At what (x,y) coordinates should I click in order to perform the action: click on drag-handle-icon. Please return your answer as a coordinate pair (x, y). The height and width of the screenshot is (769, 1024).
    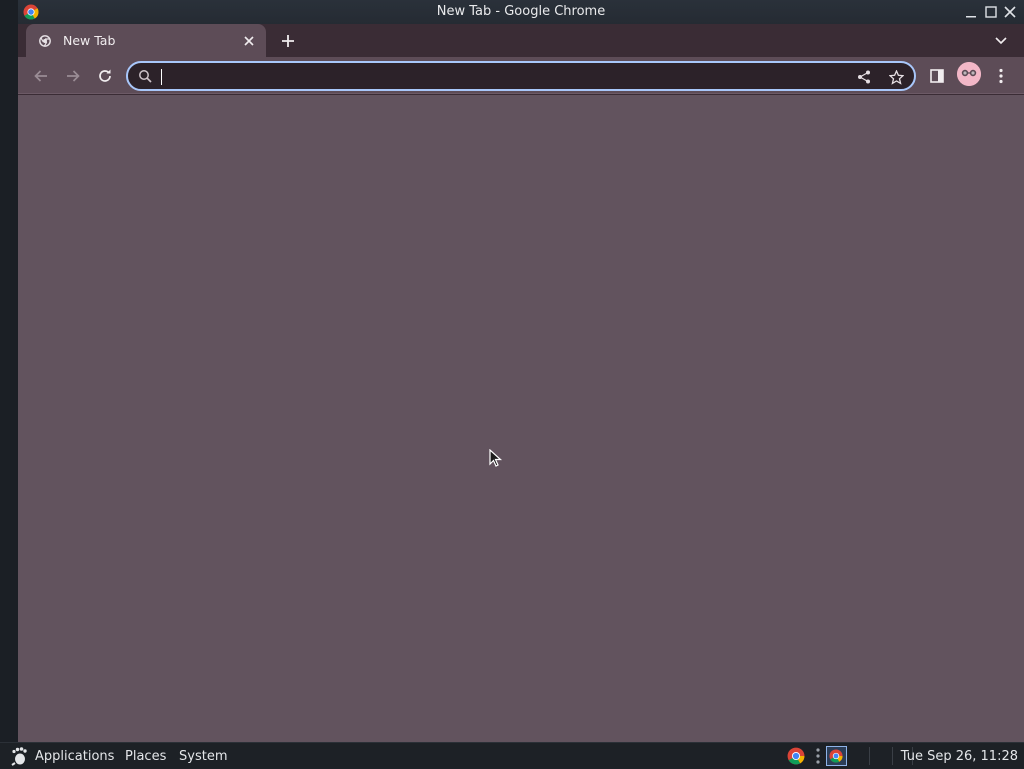
    Looking at the image, I should click on (818, 756).